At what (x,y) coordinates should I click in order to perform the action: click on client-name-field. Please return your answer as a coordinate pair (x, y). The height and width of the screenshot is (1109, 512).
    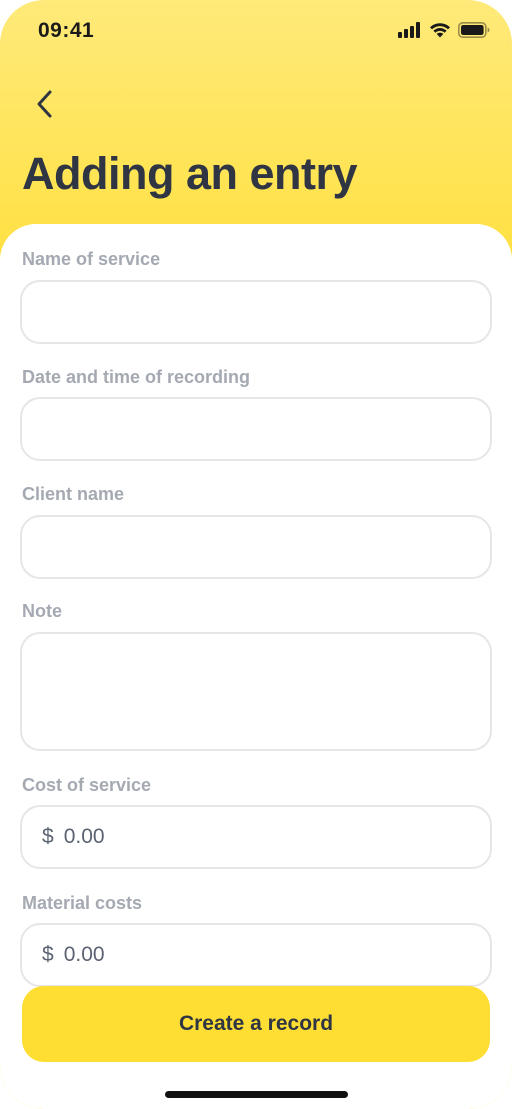
    Looking at the image, I should click on (256, 547).